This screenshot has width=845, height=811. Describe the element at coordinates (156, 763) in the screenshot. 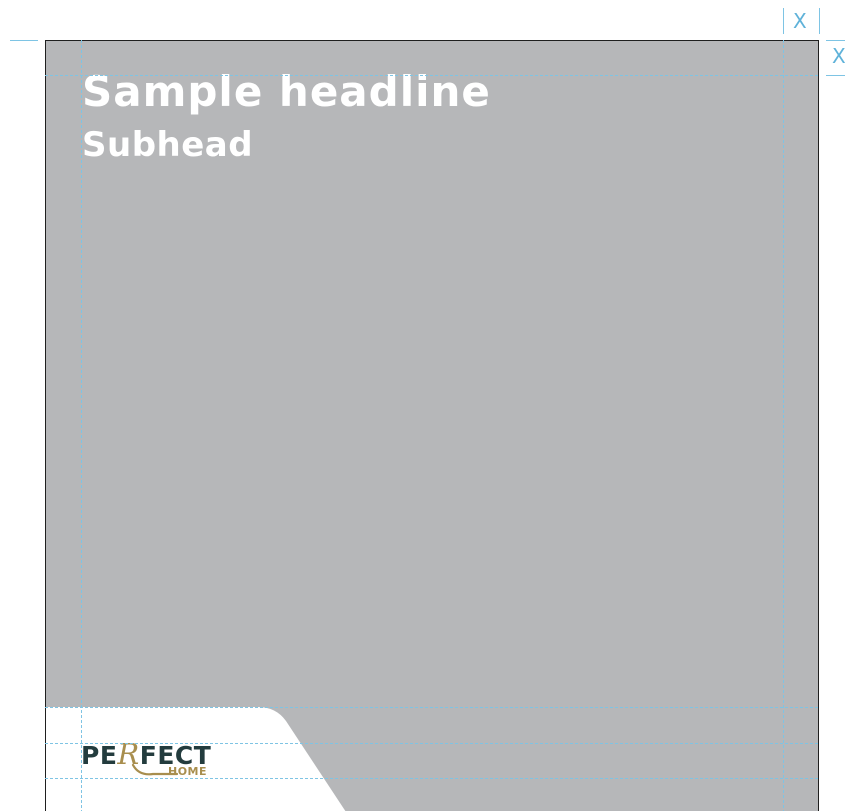

I see `perfect-home-logo: PERFECT HOME` at that location.